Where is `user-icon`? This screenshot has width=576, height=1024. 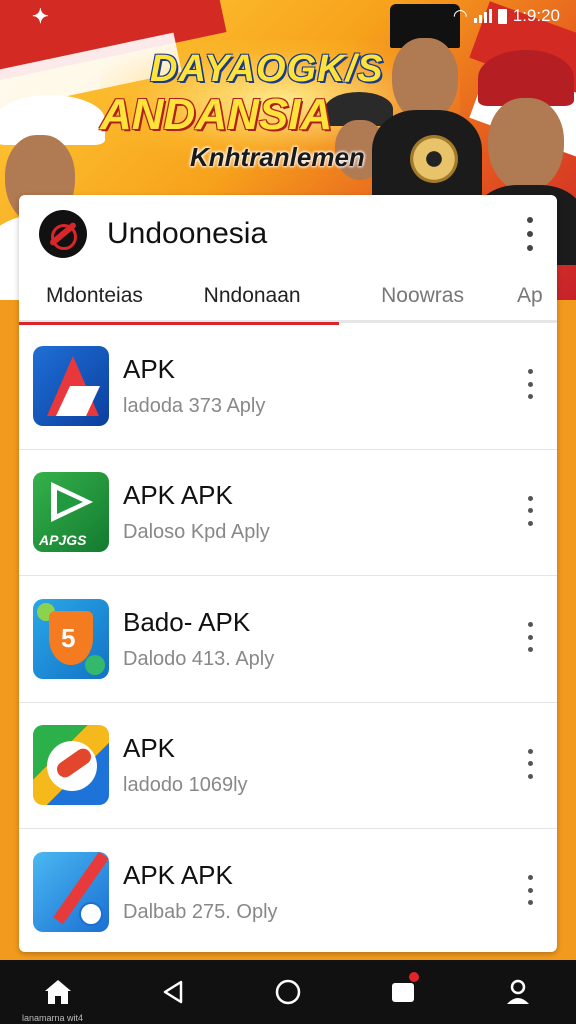 user-icon is located at coordinates (518, 991).